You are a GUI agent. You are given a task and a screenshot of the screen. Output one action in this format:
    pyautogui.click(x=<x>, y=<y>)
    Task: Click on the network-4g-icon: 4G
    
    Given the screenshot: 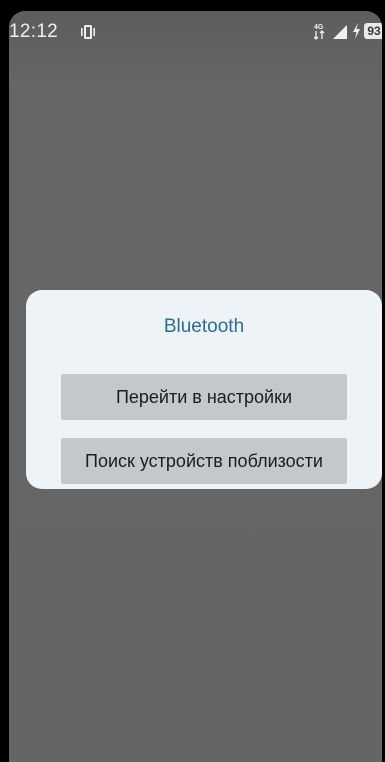 What is the action you would take?
    pyautogui.click(x=320, y=31)
    